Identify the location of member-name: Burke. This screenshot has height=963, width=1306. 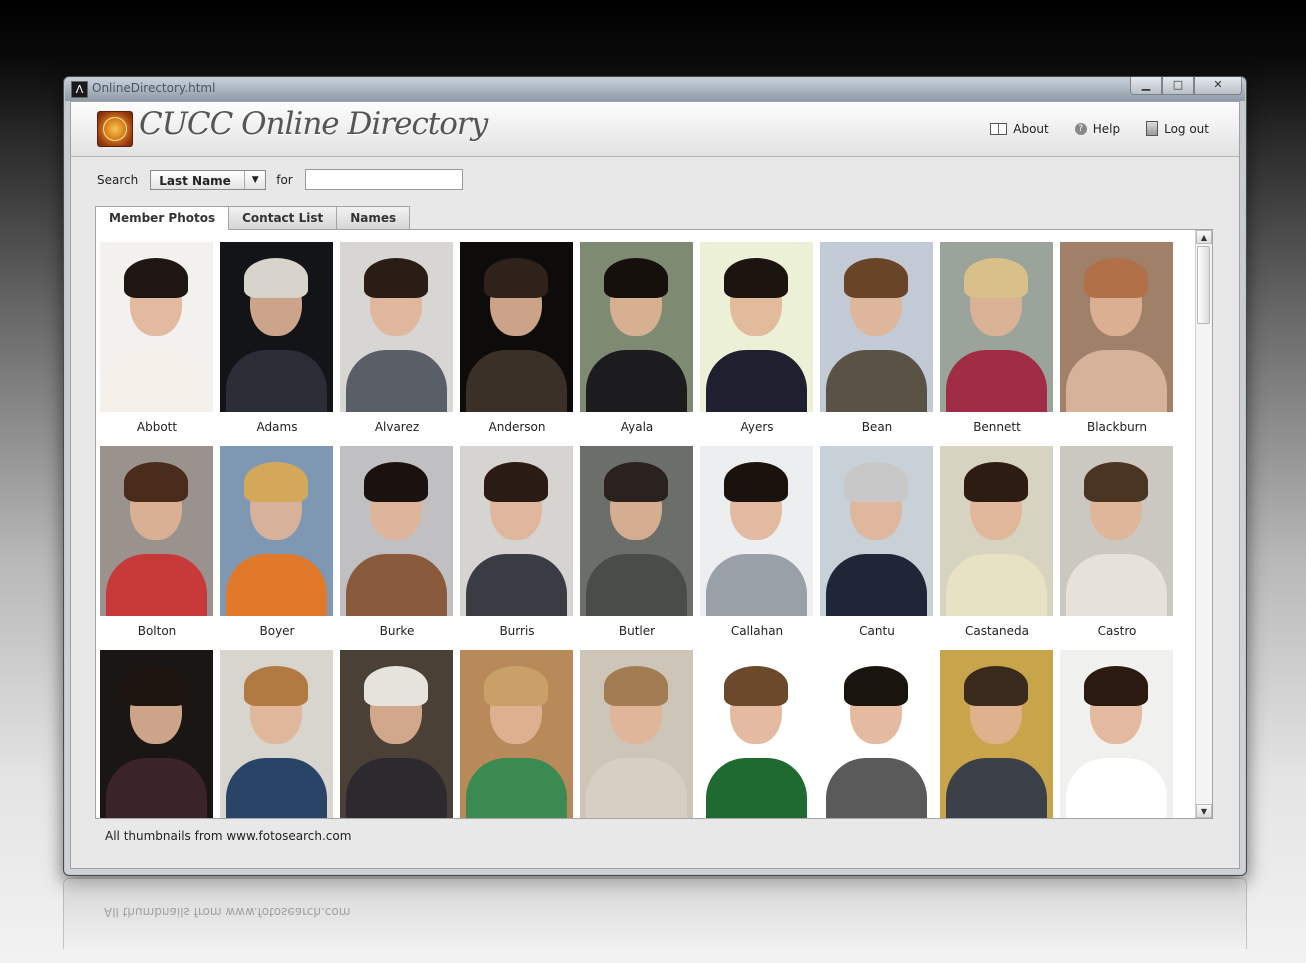
(397, 631).